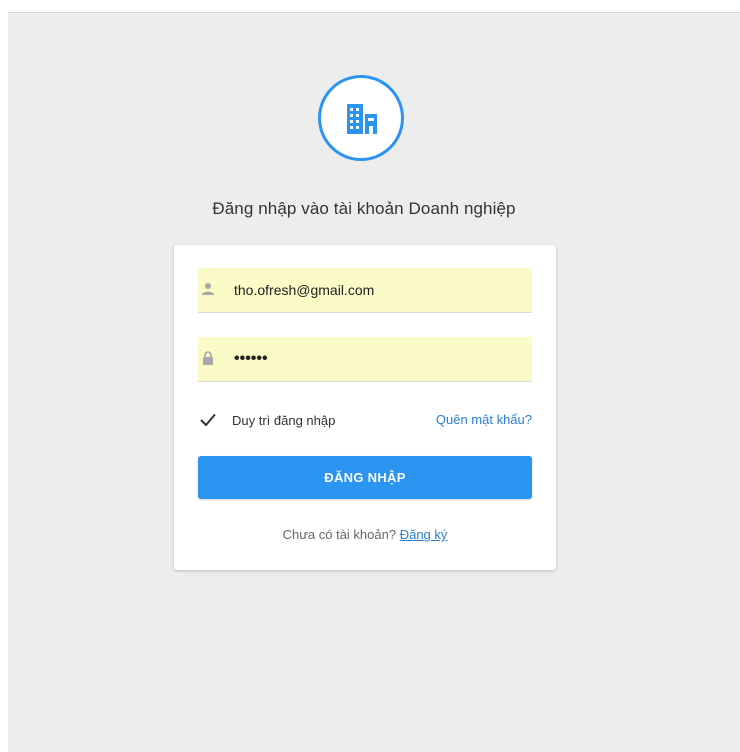 The width and height of the screenshot is (740, 752). I want to click on password-input, so click(379, 359).